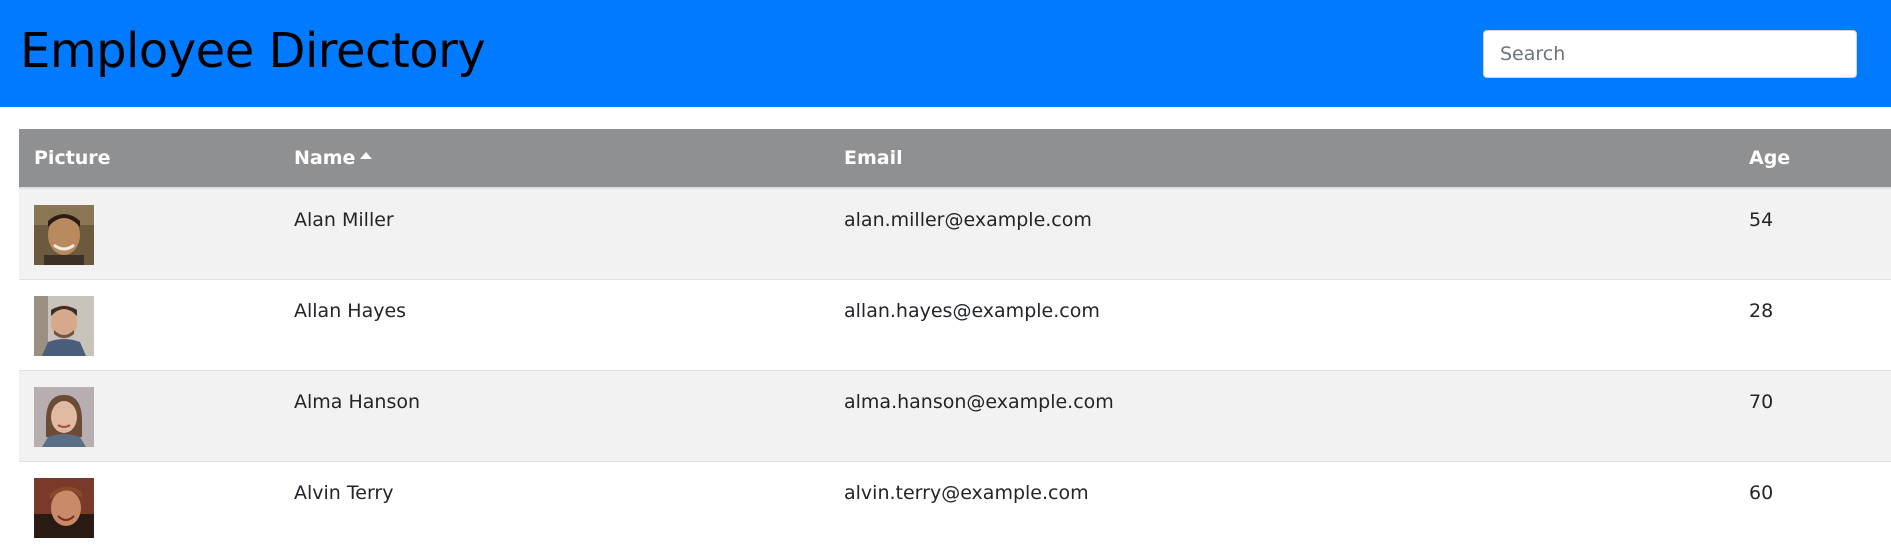  Describe the element at coordinates (554, 415) in the screenshot. I see `name-cell: Alma Hanson` at that location.